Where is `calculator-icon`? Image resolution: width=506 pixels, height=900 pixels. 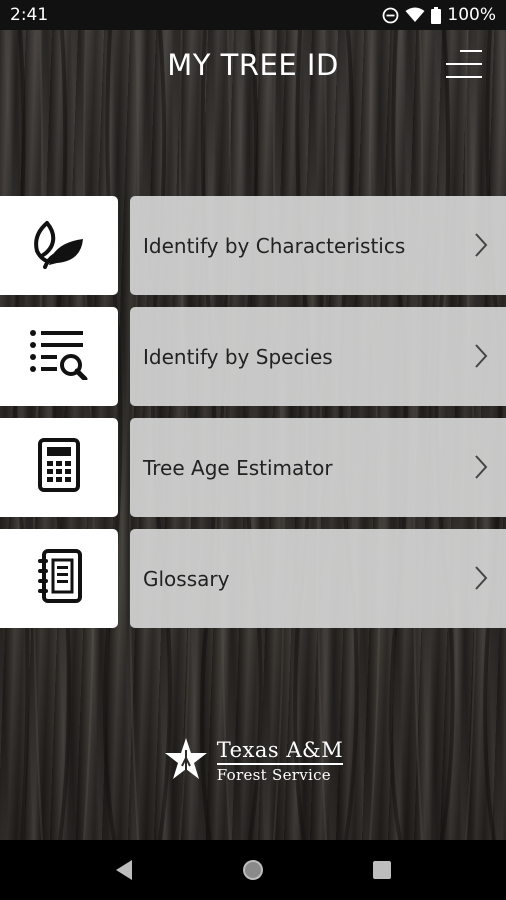
calculator-icon is located at coordinates (59, 467).